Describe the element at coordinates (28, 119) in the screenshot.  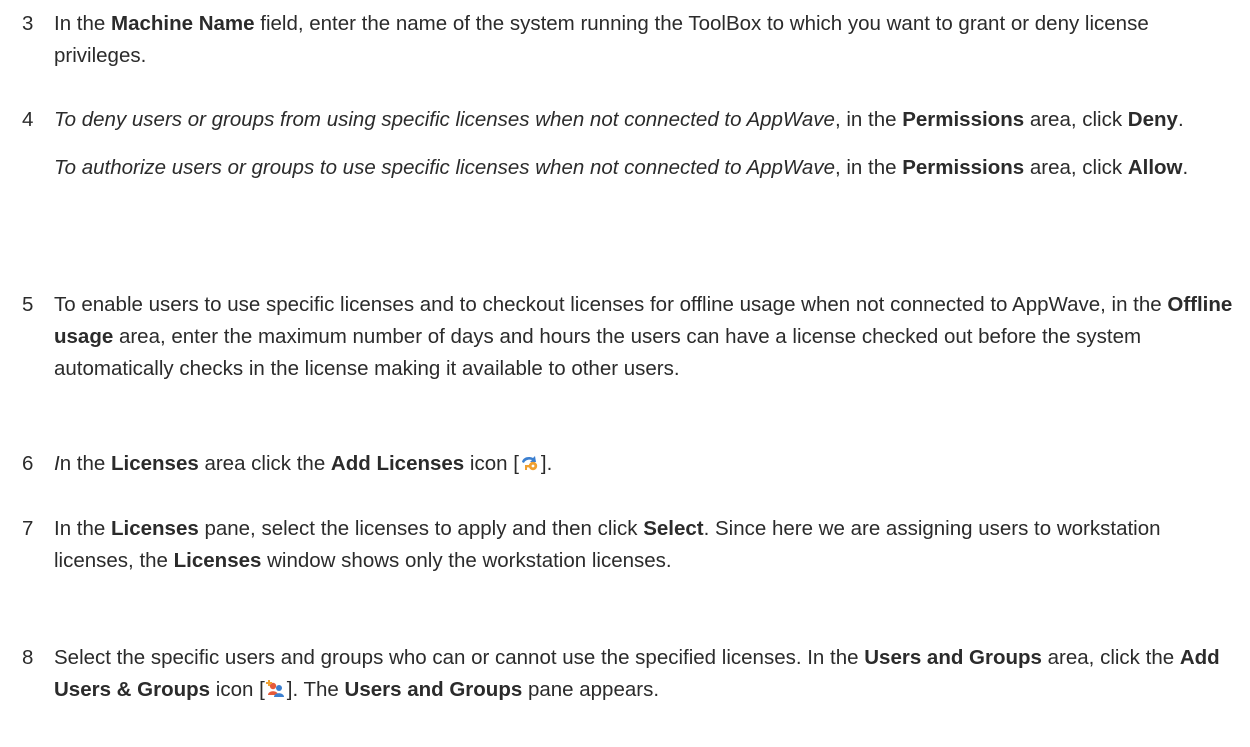
I see `step-number: 4` at that location.